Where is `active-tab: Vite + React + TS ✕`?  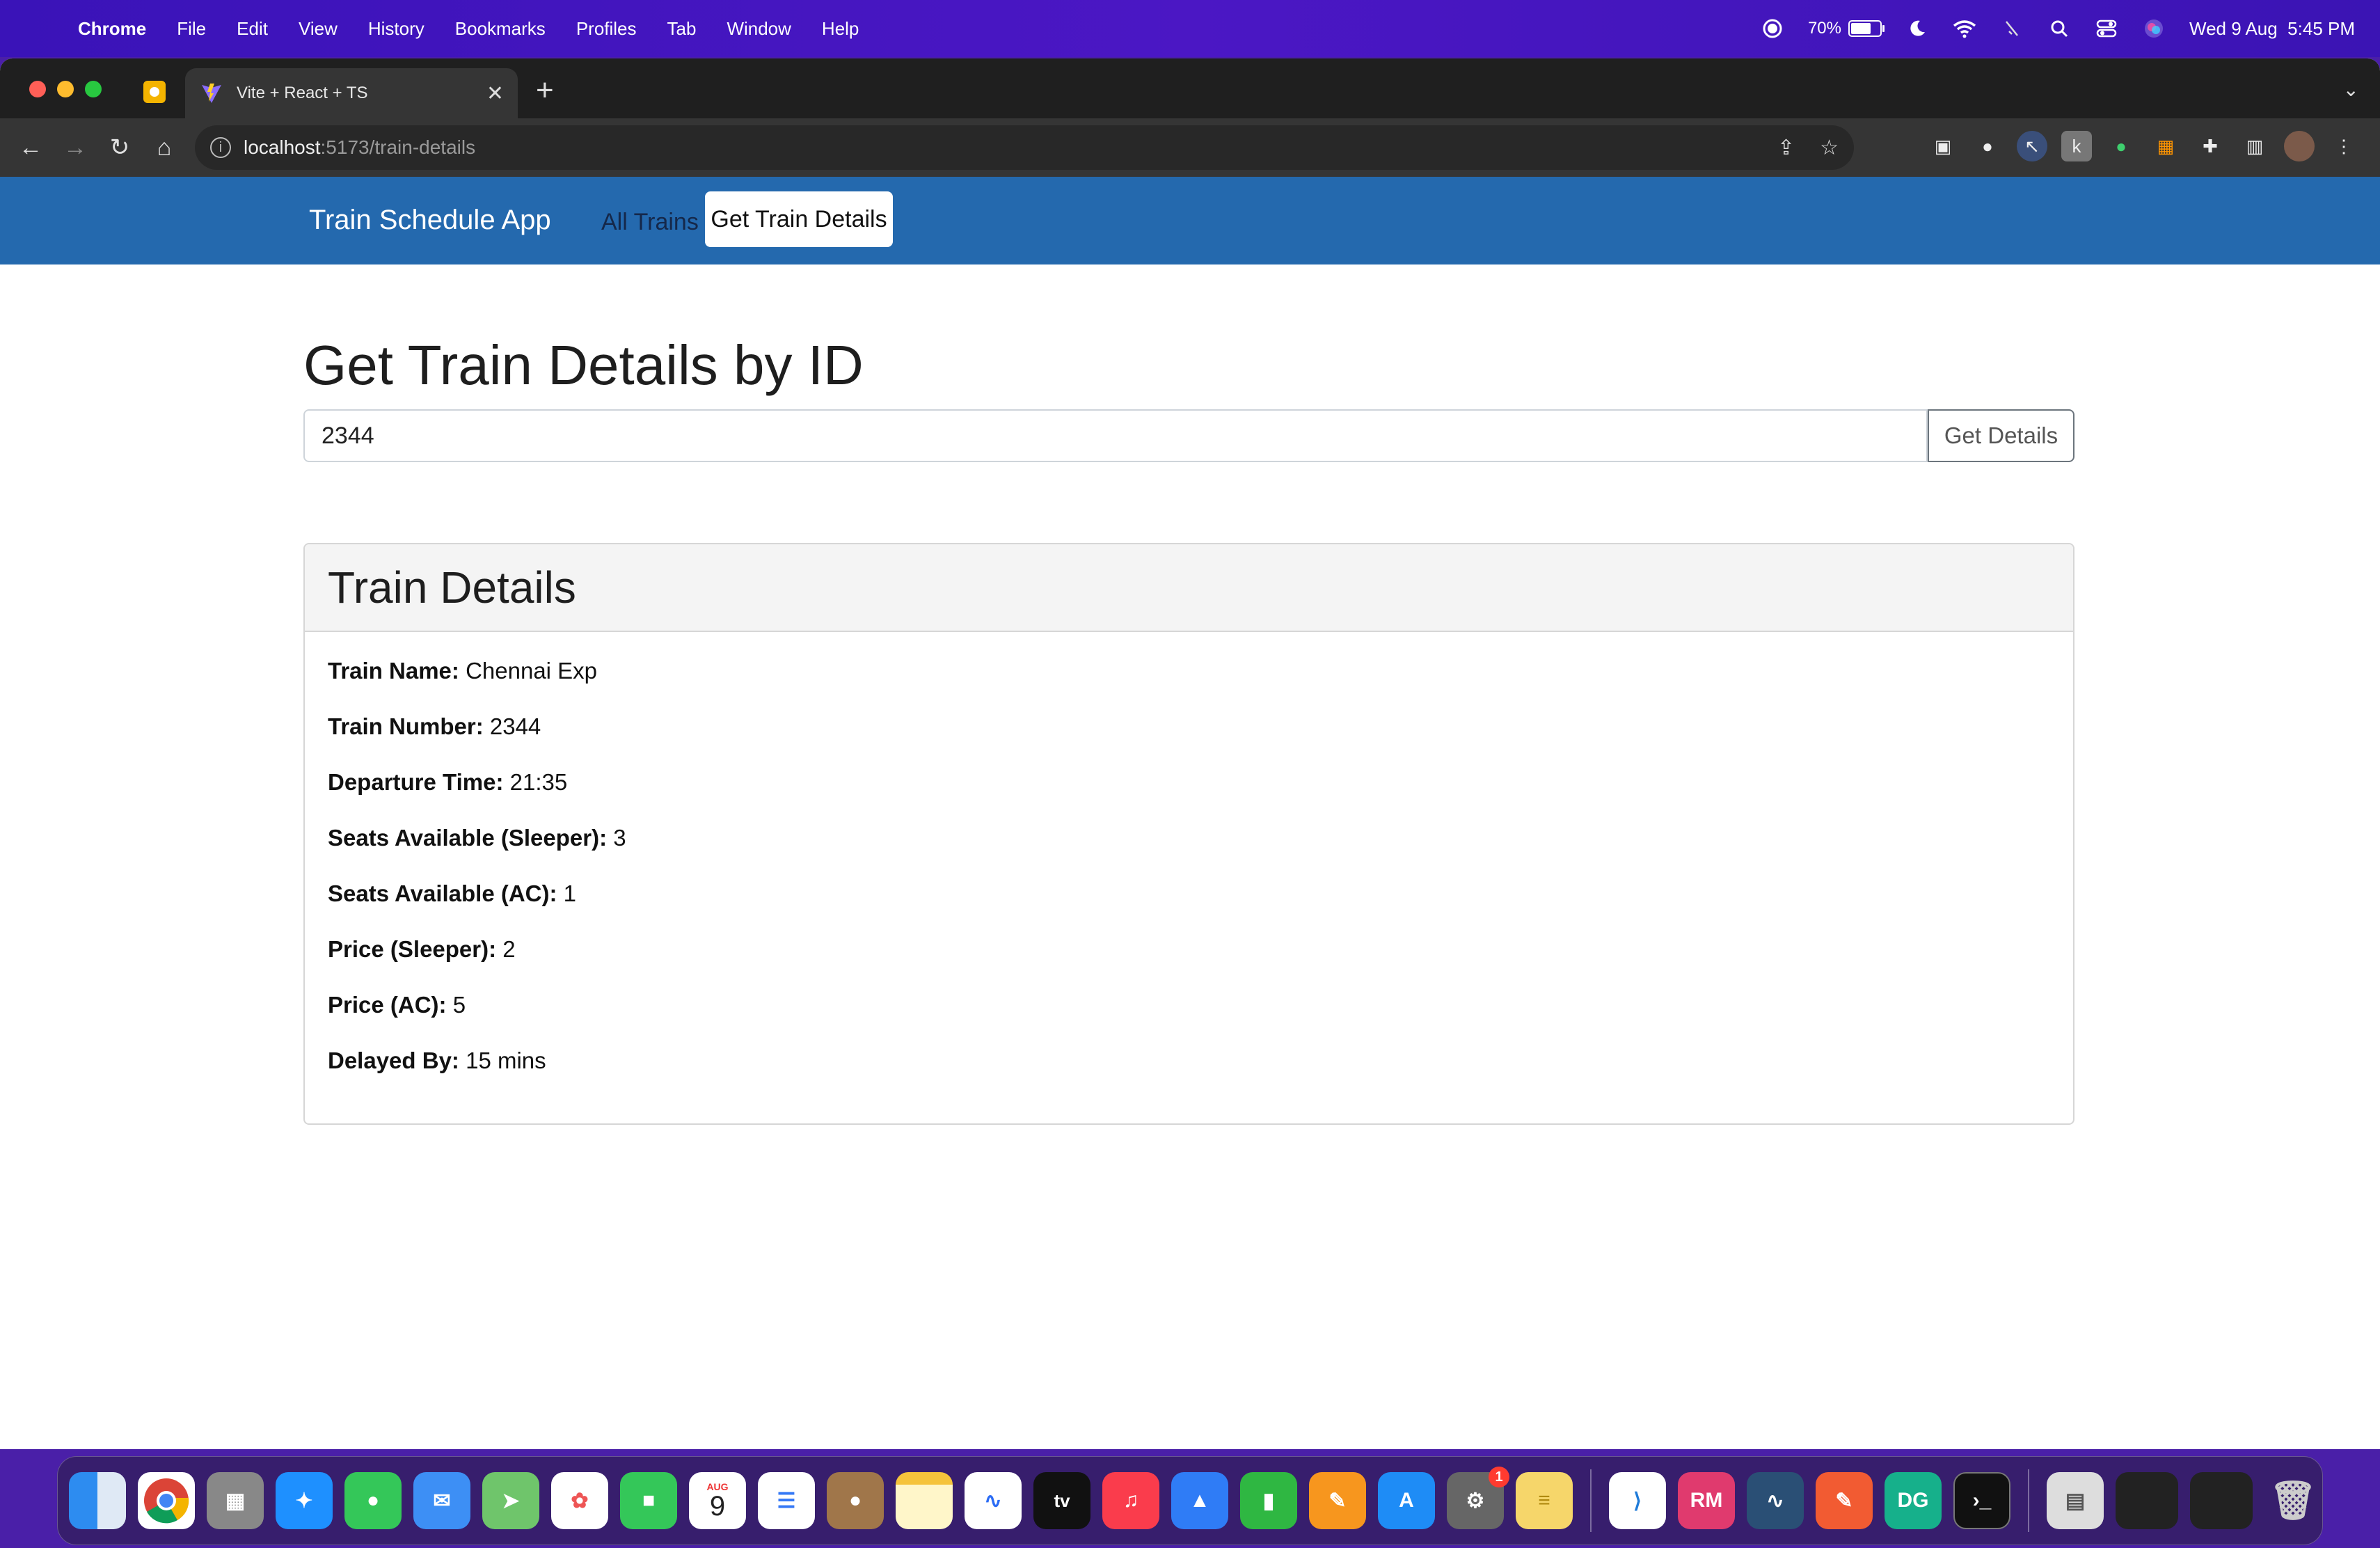 active-tab: Vite + React + TS ✕ is located at coordinates (351, 93).